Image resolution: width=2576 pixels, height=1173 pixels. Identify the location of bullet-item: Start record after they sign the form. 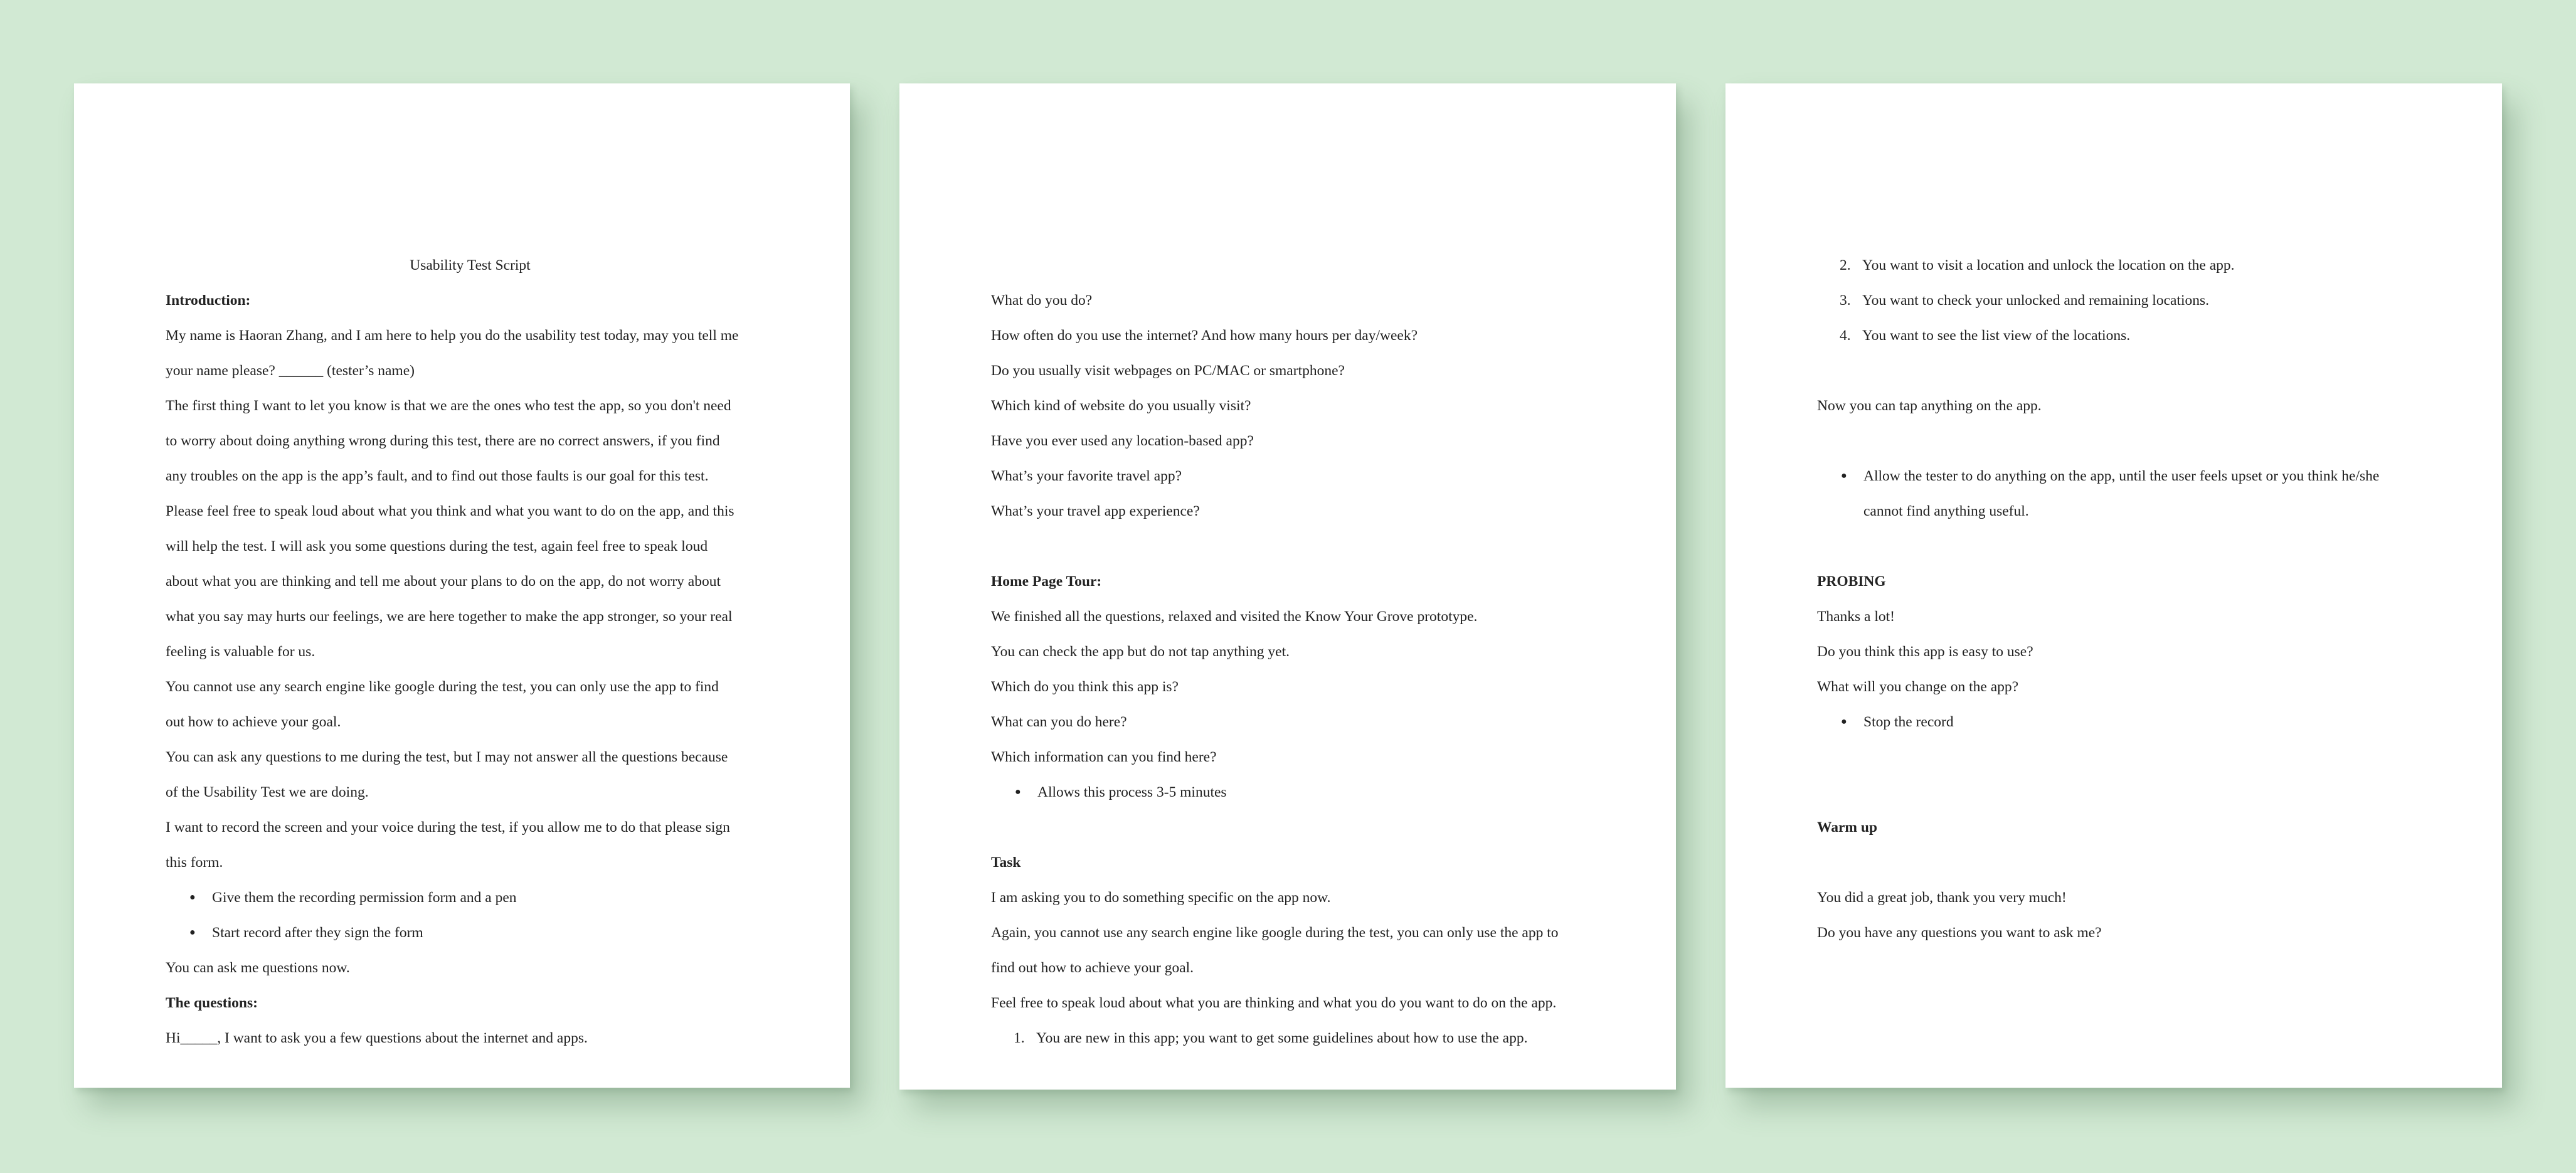
(470, 933).